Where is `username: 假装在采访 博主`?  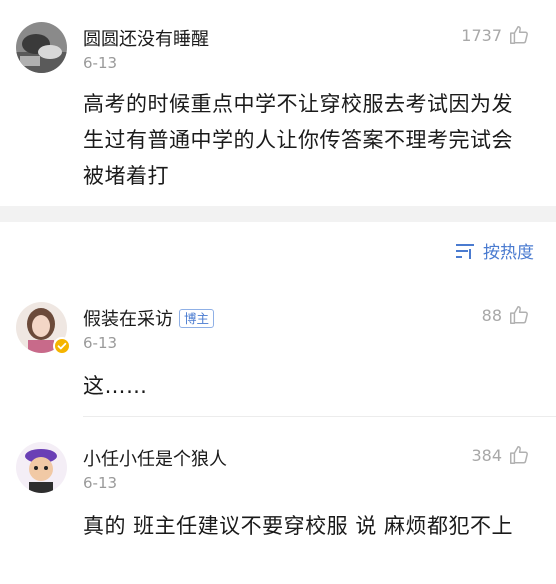
username: 假装在采访 博主 is located at coordinates (149, 318).